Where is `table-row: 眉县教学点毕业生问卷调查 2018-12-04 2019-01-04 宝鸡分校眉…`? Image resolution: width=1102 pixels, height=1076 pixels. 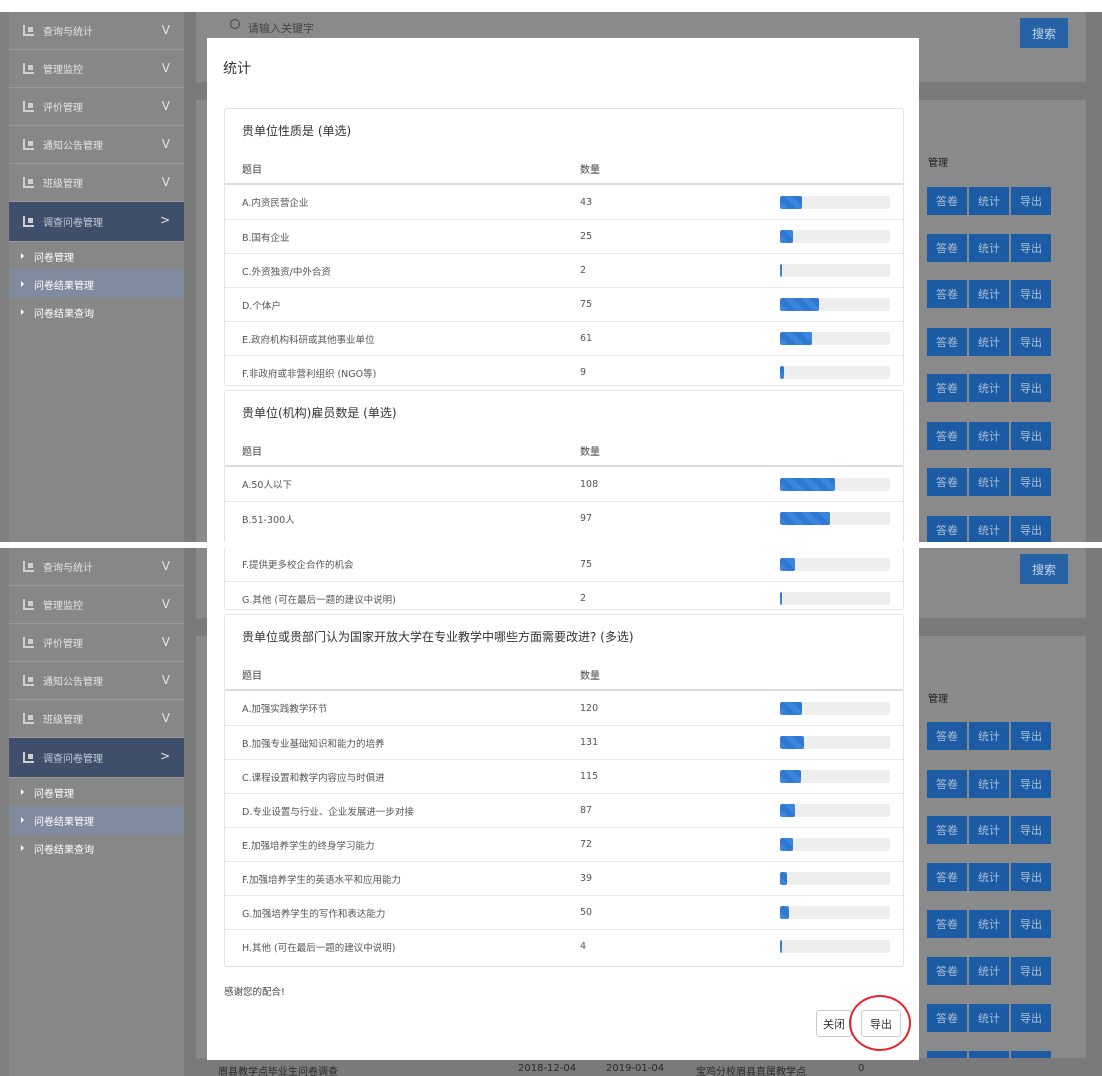 table-row: 眉县教学点毕业生问卷调查 2018-12-04 2019-01-04 宝鸡分校眉… is located at coordinates (643, 1067).